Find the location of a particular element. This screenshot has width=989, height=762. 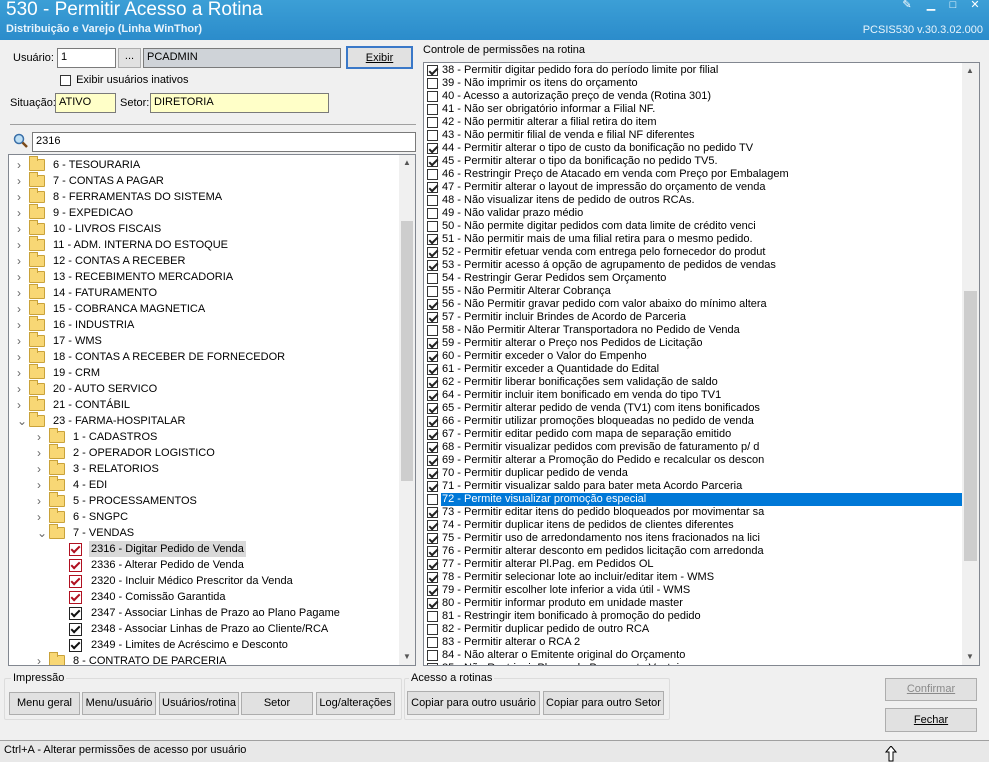

search-input: 2316 is located at coordinates (224, 142).